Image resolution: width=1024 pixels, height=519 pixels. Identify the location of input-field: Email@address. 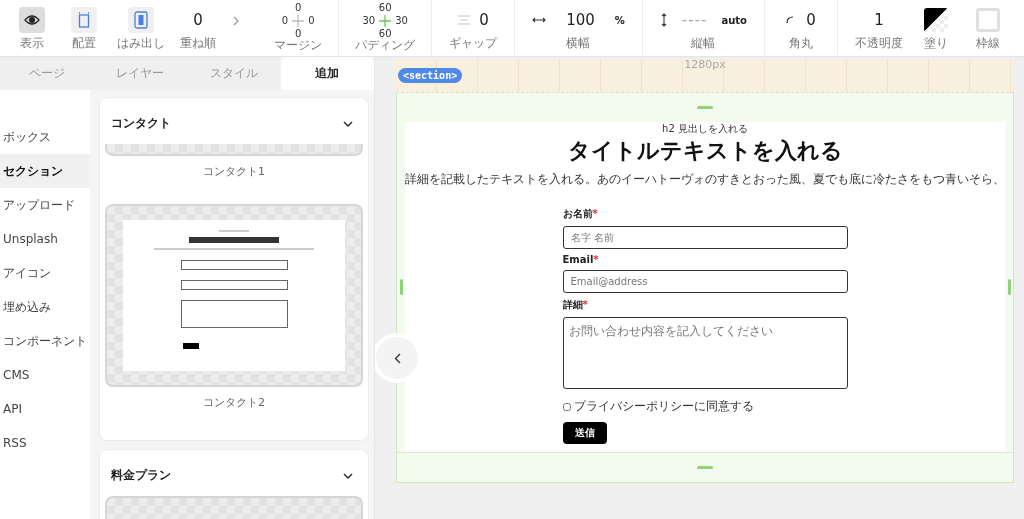
(705, 281).